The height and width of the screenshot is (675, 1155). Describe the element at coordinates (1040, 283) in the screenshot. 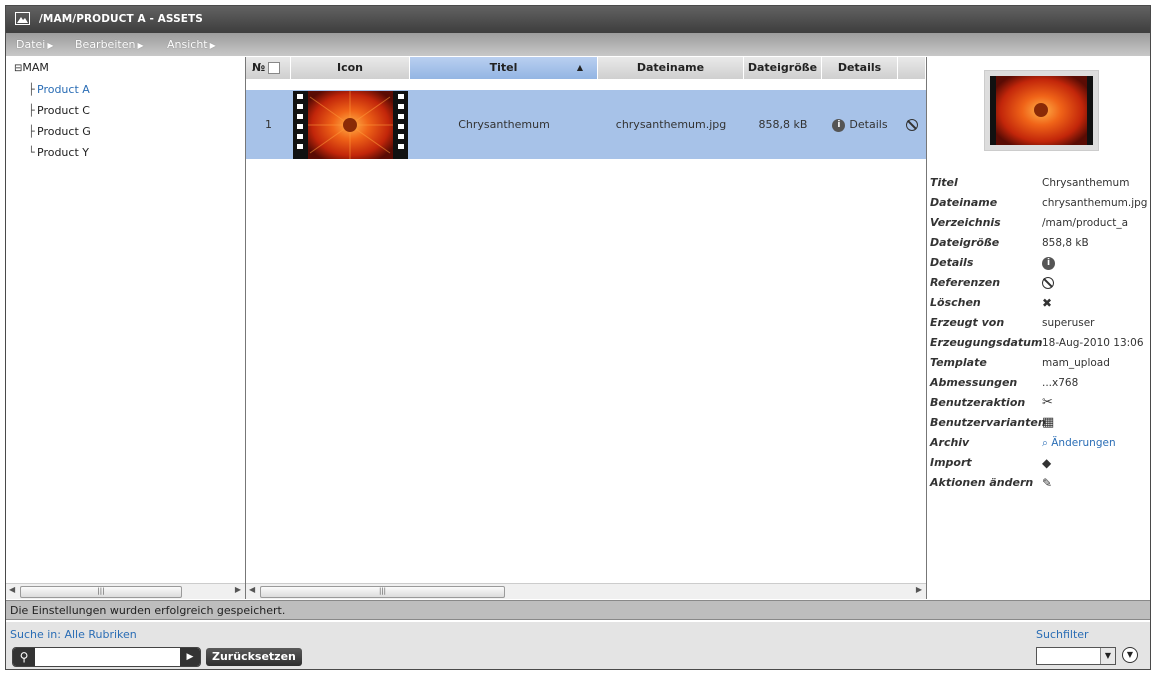

I see `prop-referenzen: Referenzen` at that location.